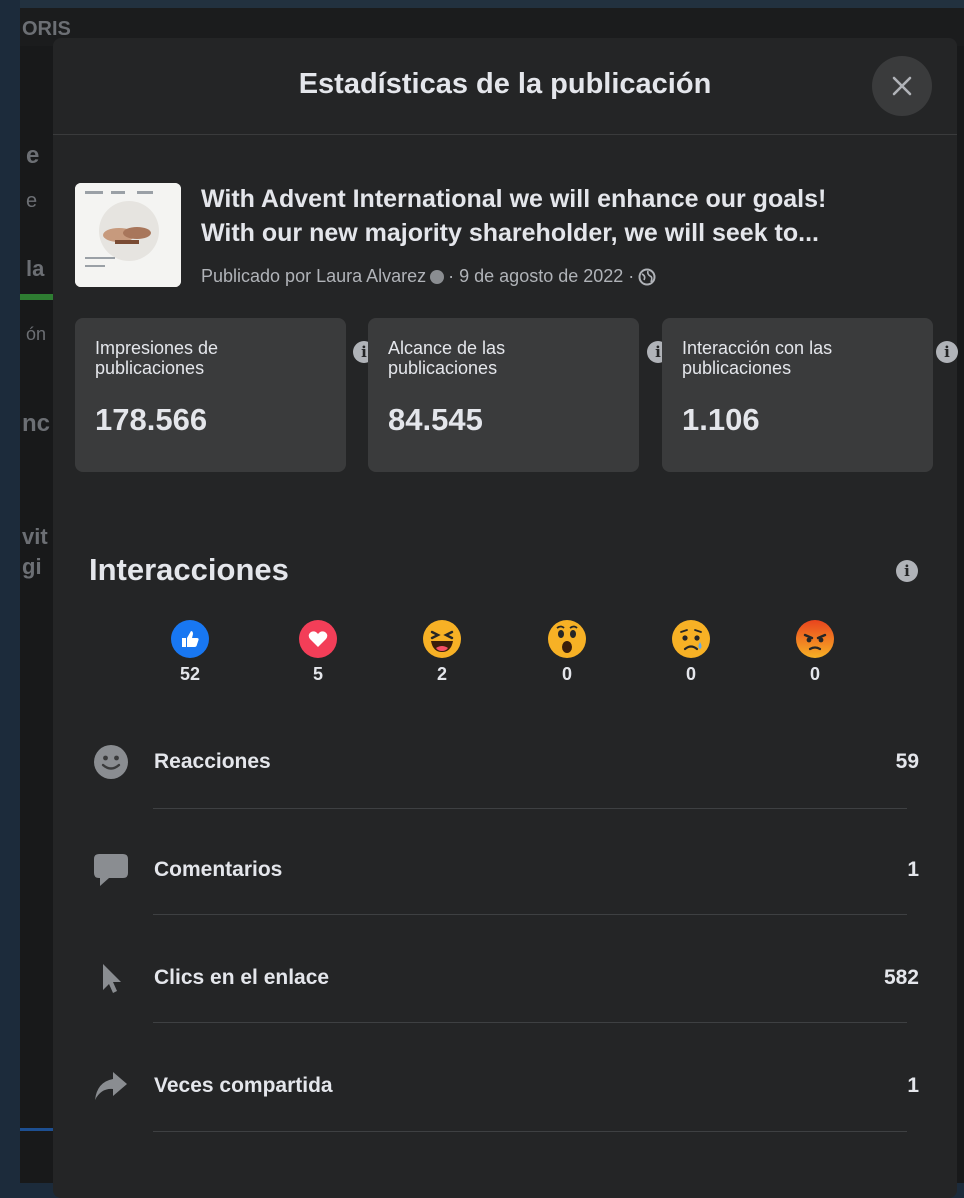 The image size is (964, 1198). I want to click on reaction-like: 52, so click(190, 652).